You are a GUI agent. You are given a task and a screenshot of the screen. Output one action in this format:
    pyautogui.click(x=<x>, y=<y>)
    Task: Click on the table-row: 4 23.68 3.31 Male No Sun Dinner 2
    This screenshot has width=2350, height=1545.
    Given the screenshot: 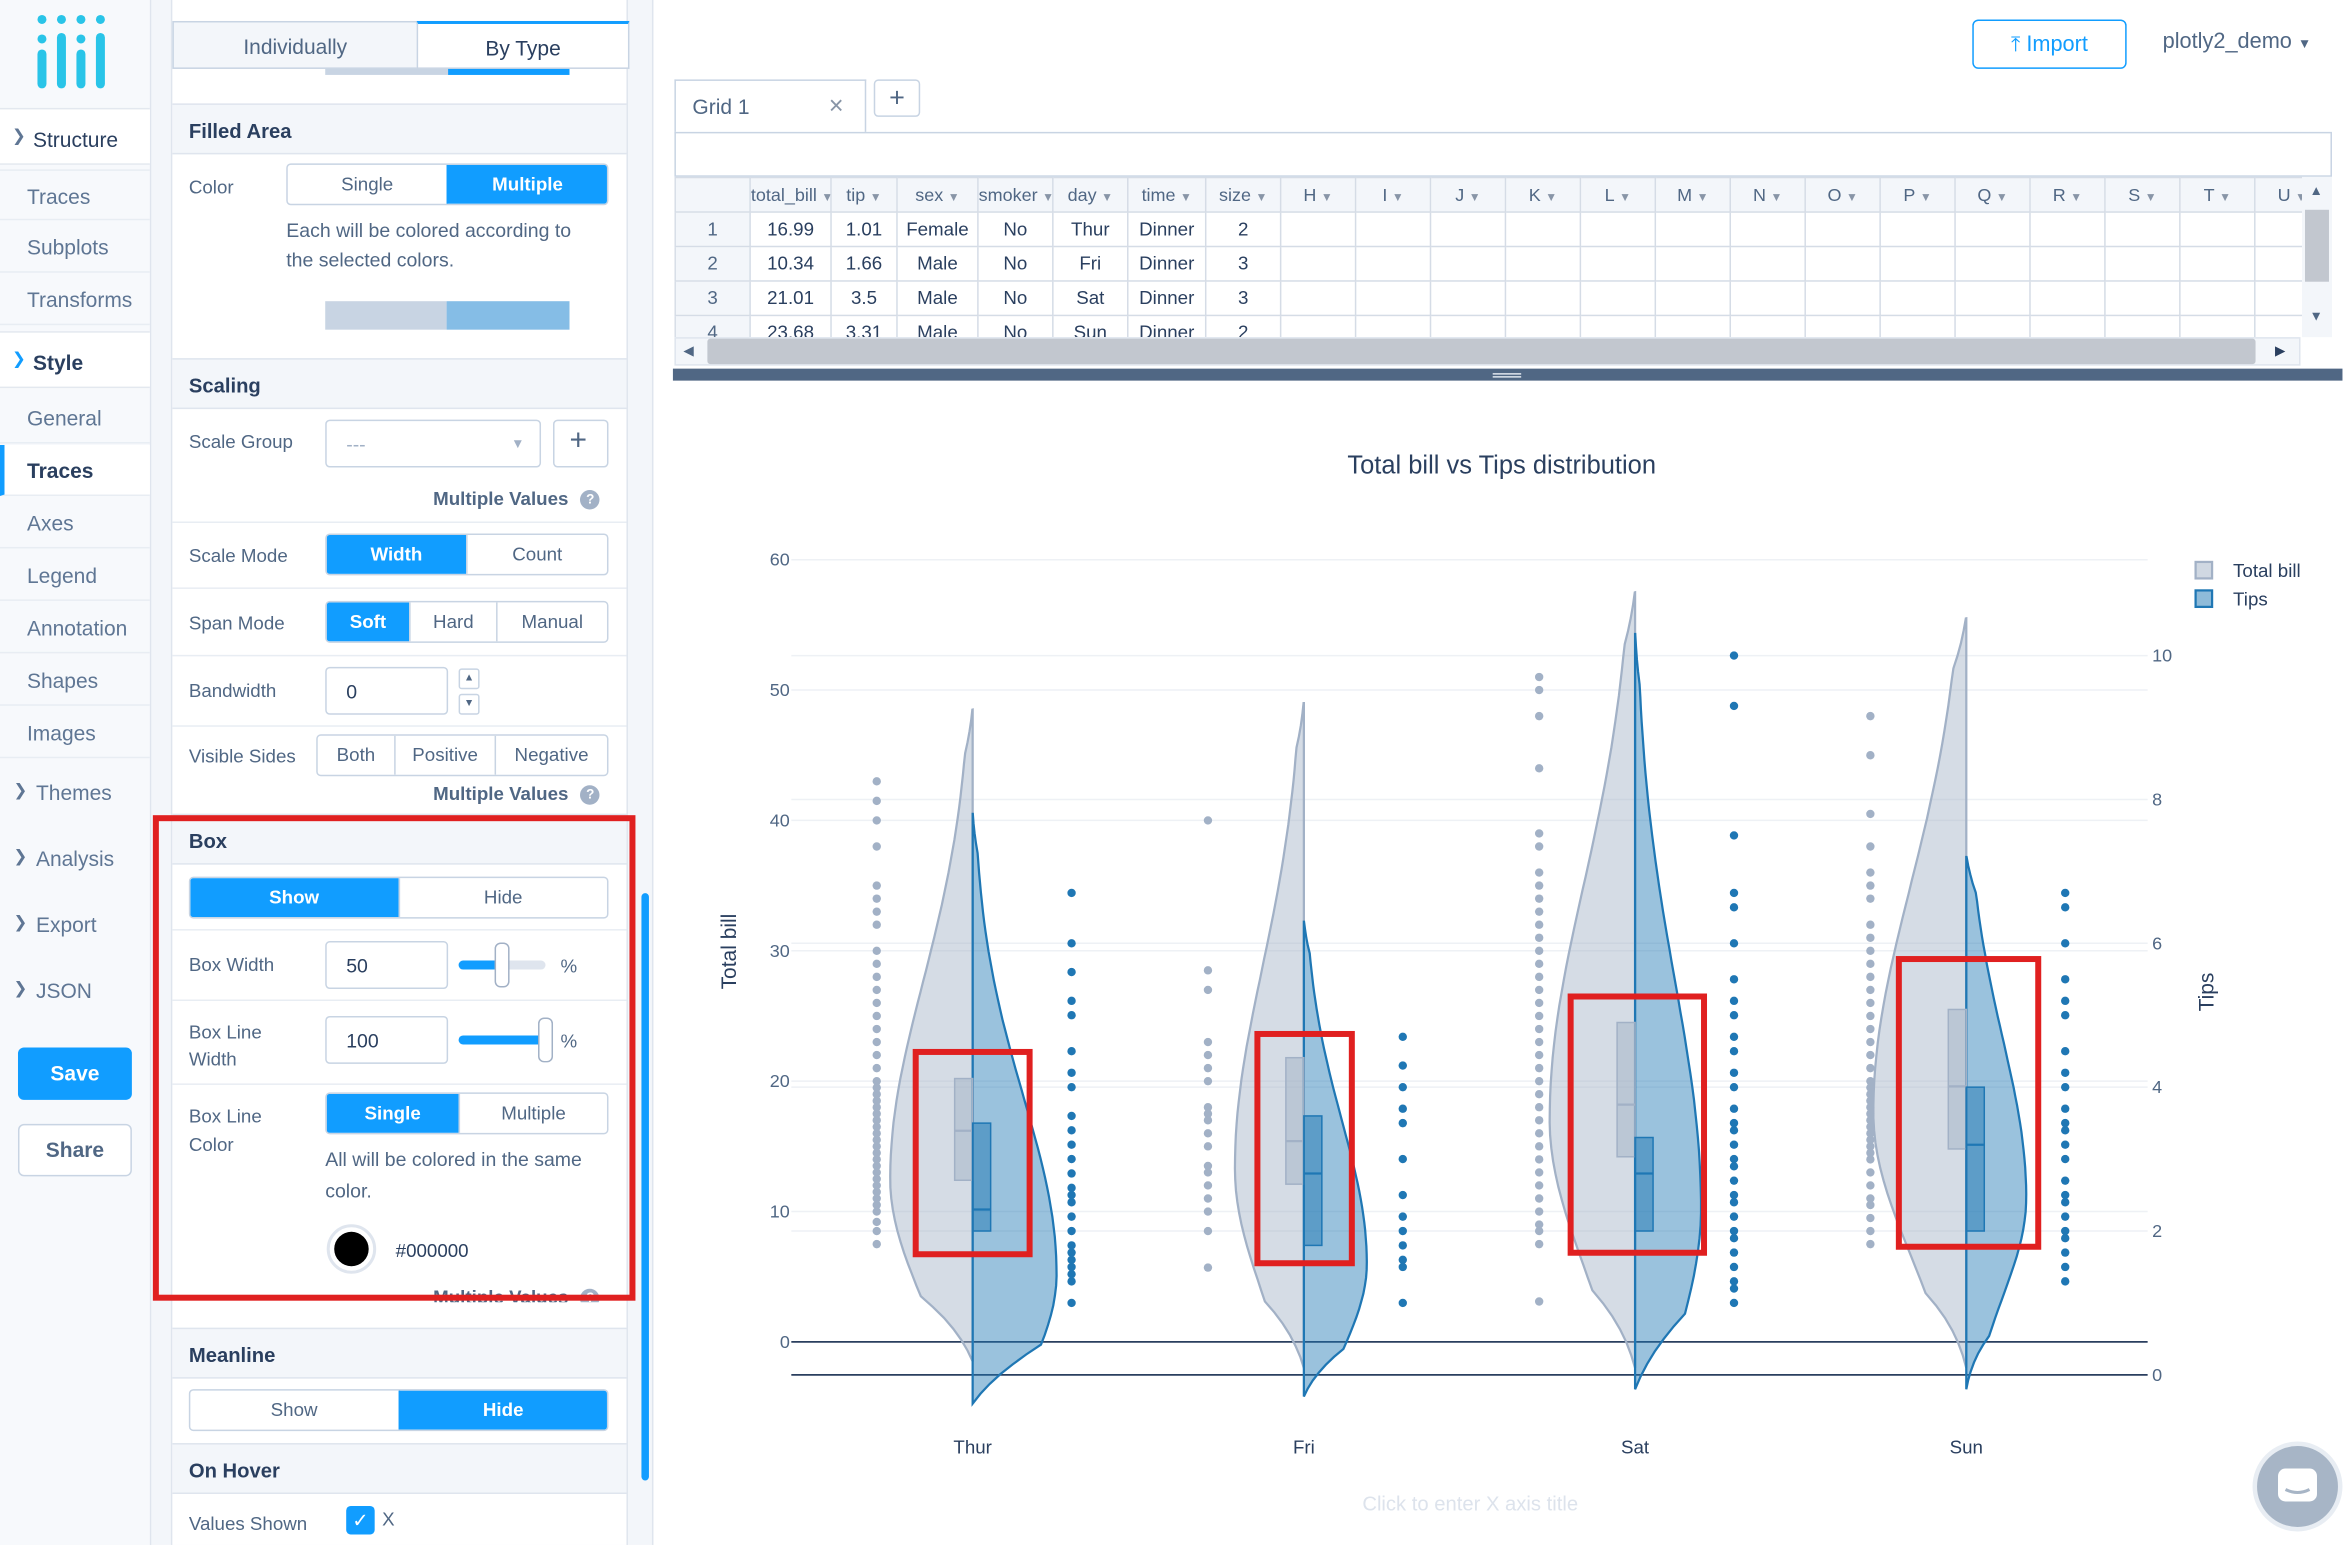 What is the action you would take?
    pyautogui.click(x=1488, y=326)
    